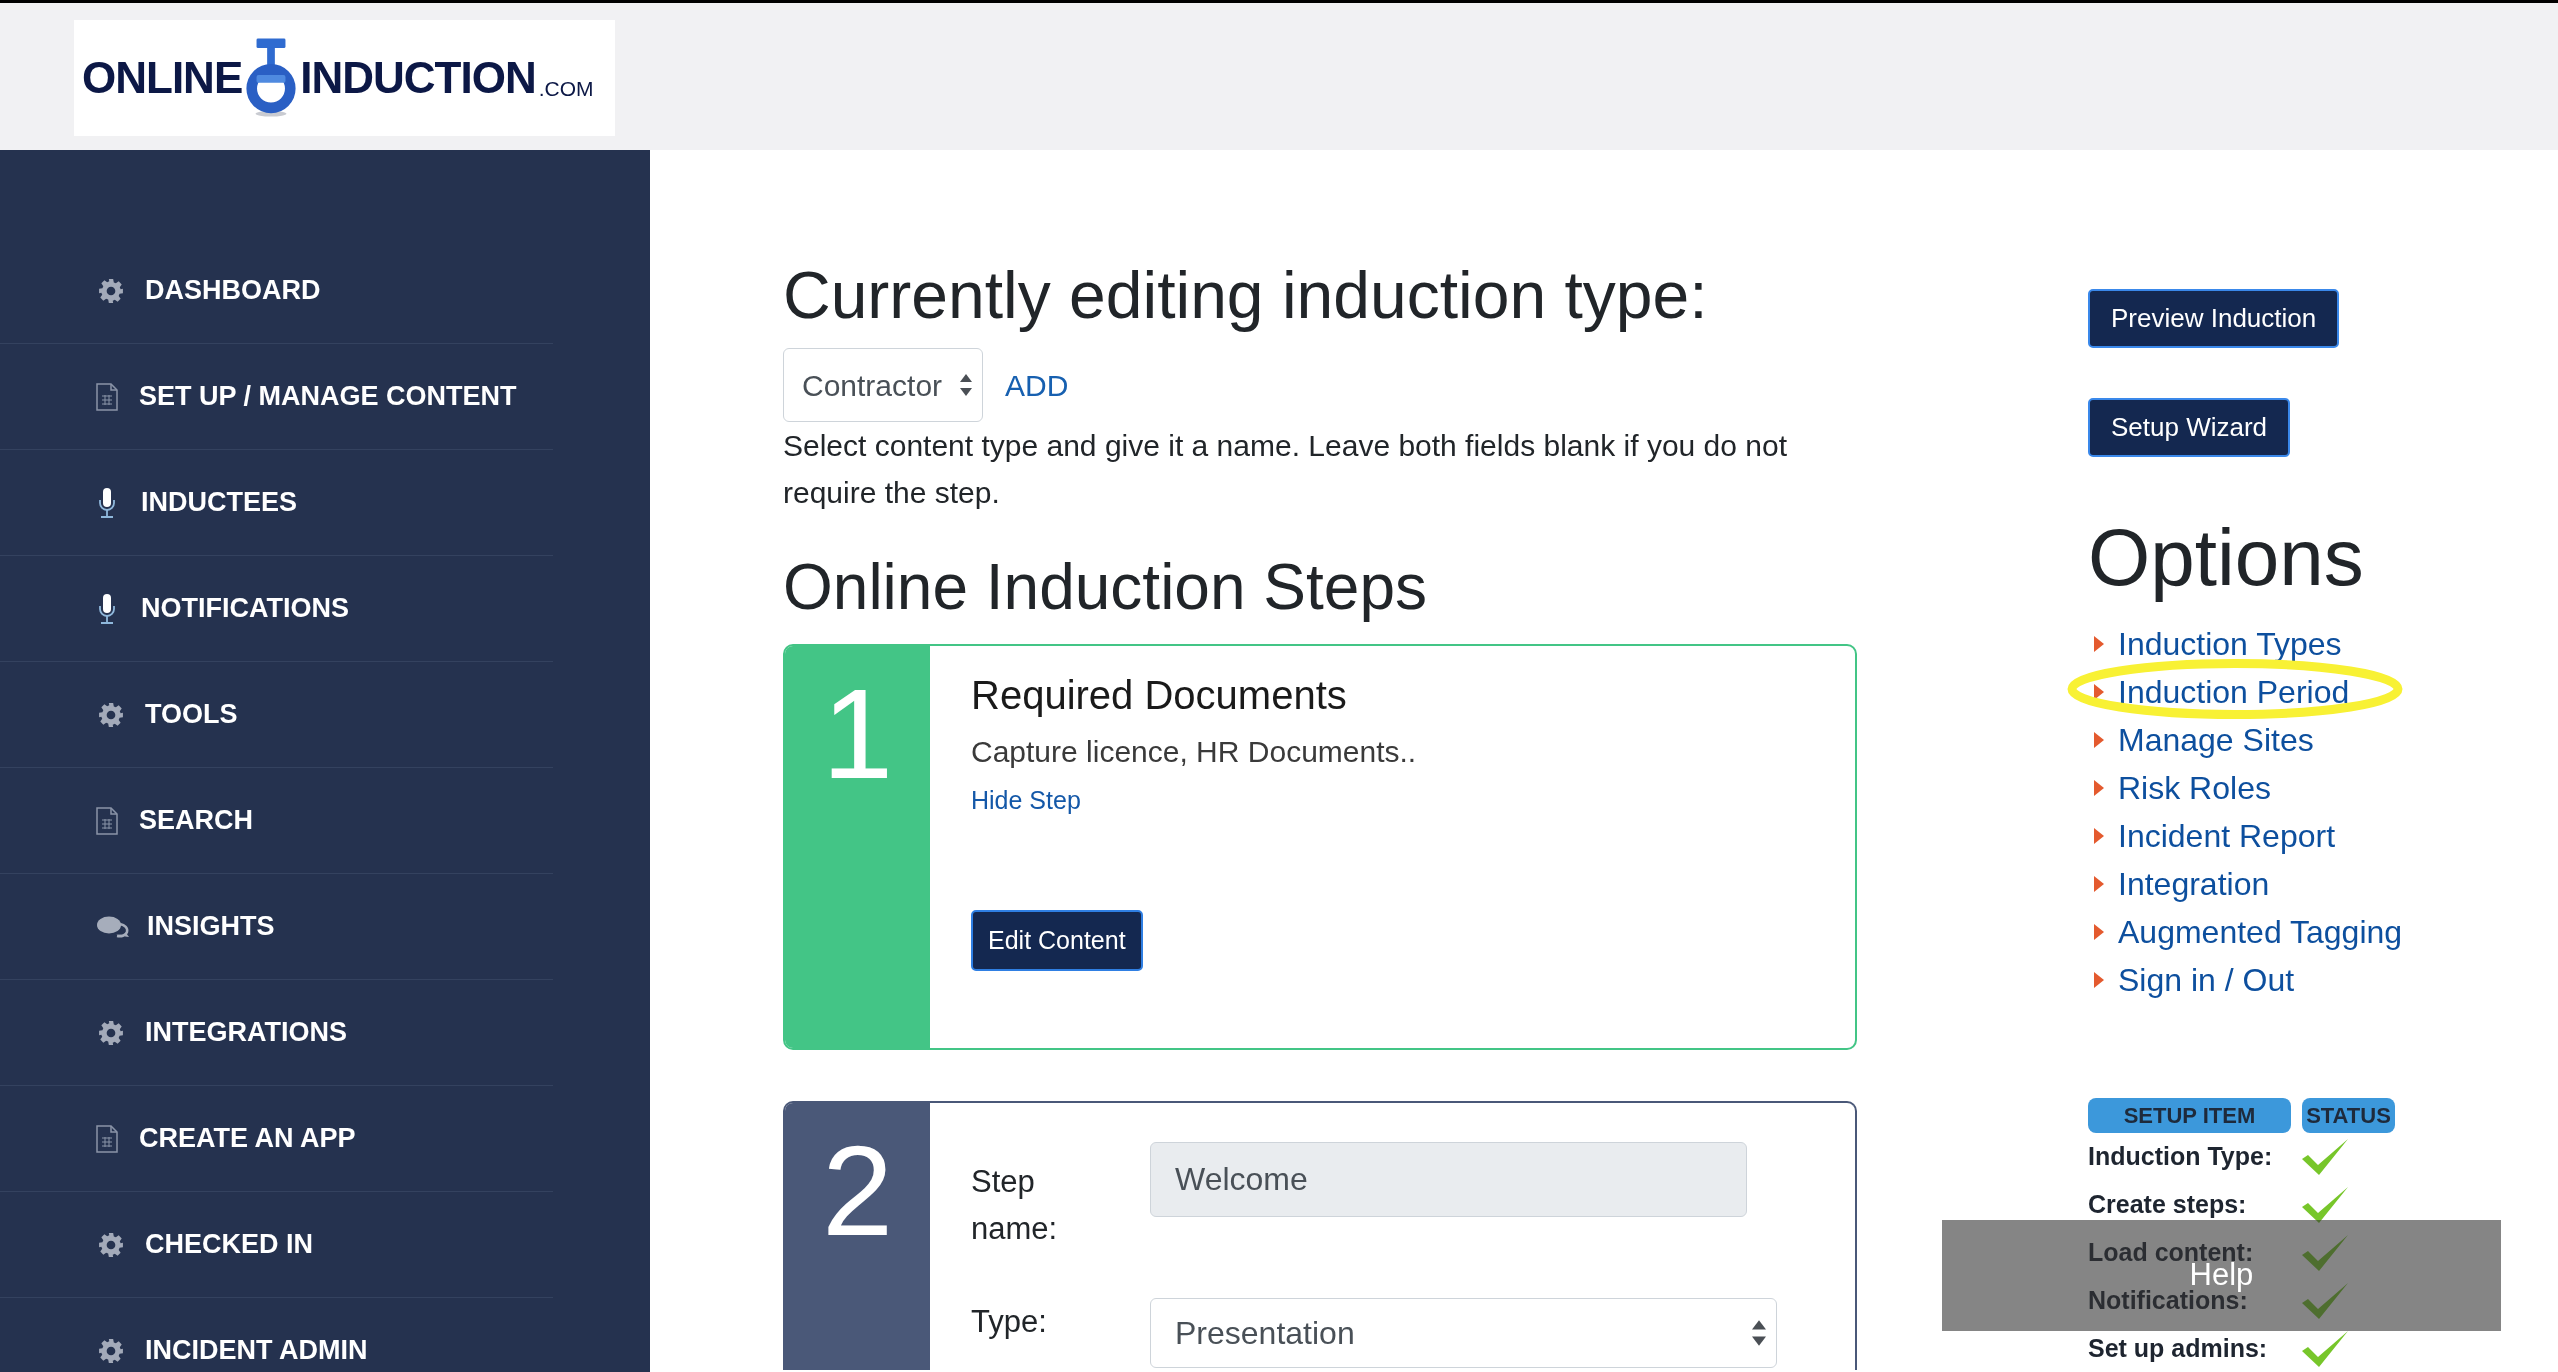  What do you see at coordinates (2168, 1205) in the screenshot?
I see `setup-item-label: Create steps:` at bounding box center [2168, 1205].